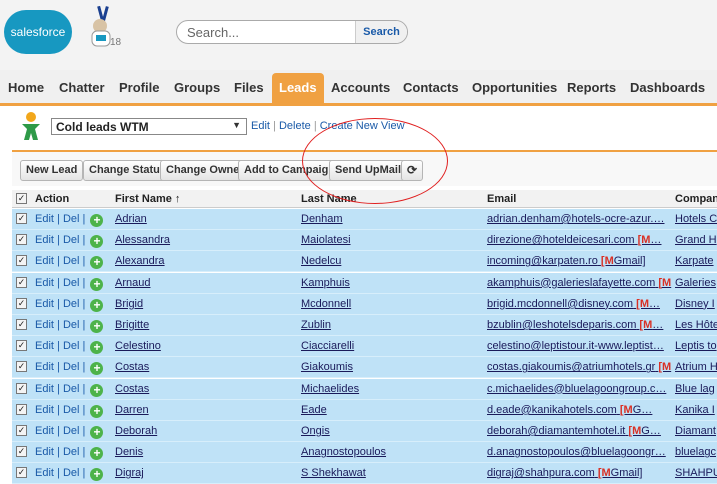 The width and height of the screenshot is (717, 484). I want to click on change-status-button: Change Status, so click(128, 170).